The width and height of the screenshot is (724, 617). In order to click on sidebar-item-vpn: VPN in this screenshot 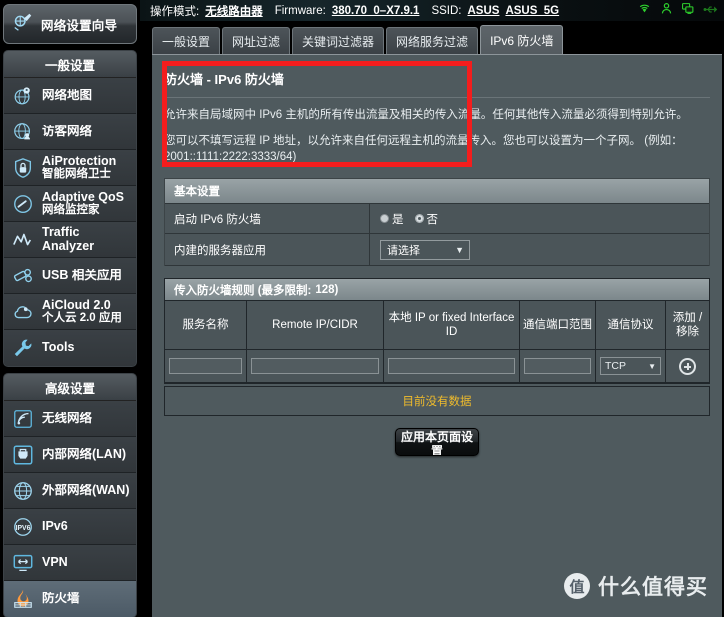, I will do `click(70, 563)`.